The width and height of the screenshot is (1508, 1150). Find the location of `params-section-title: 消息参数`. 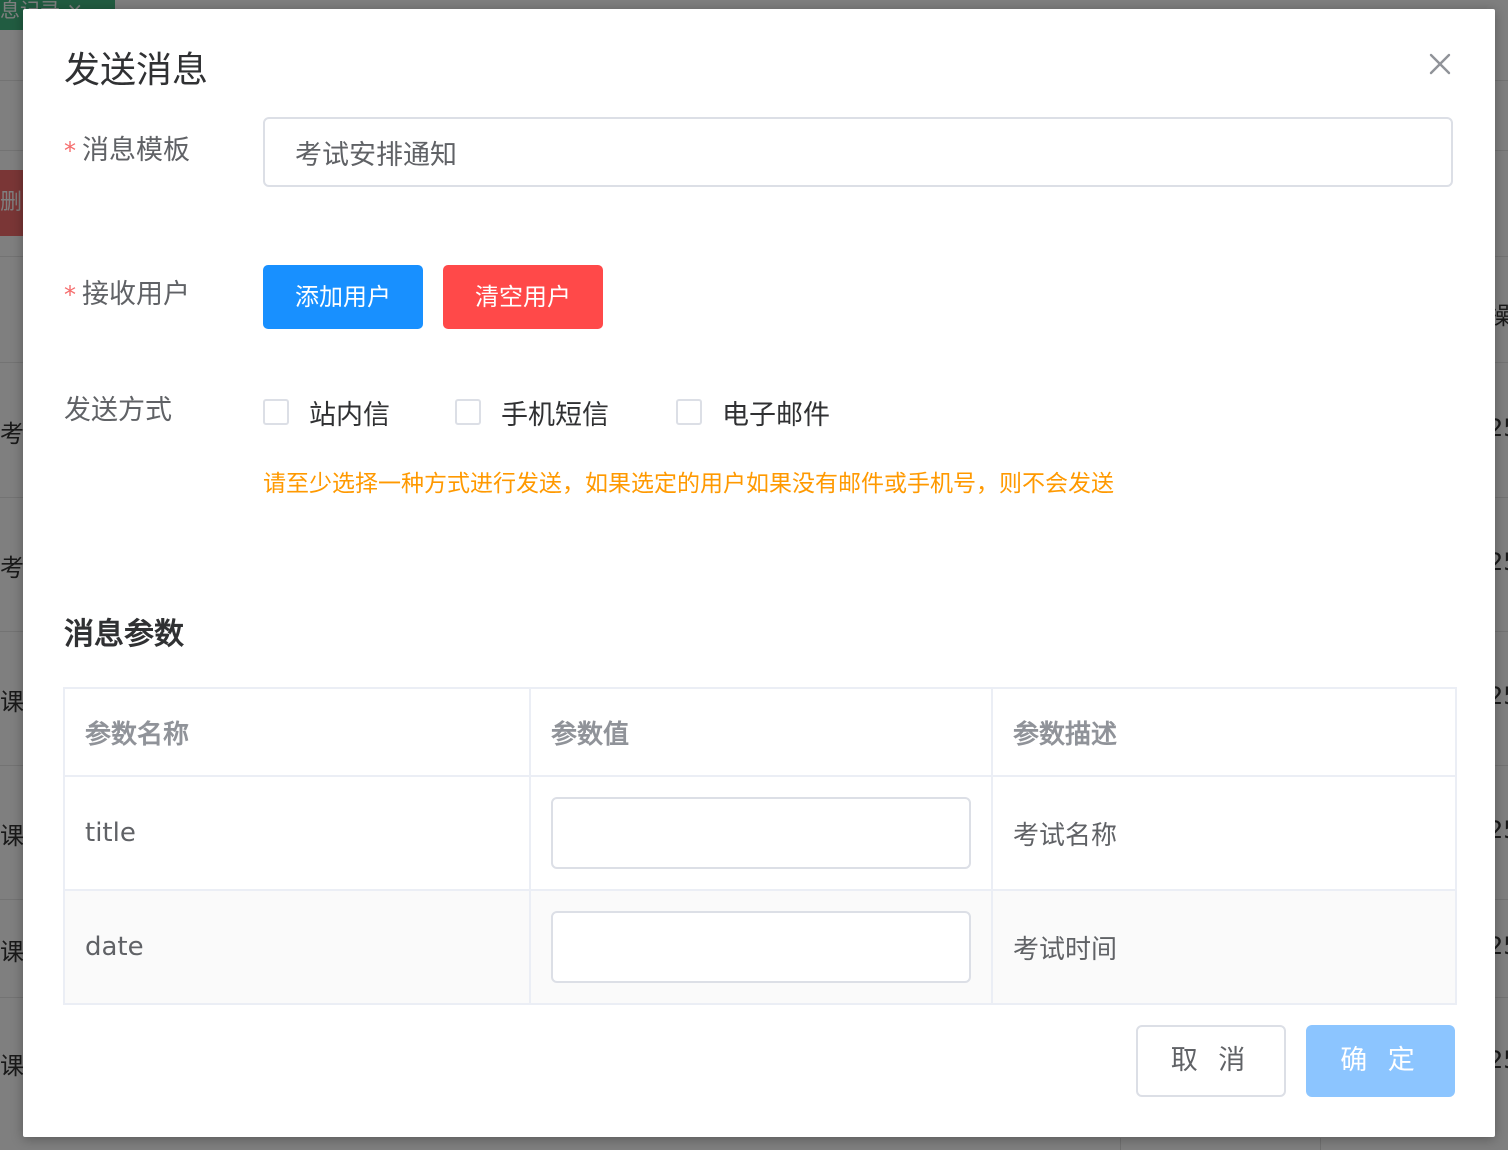

params-section-title: 消息参数 is located at coordinates (124, 634).